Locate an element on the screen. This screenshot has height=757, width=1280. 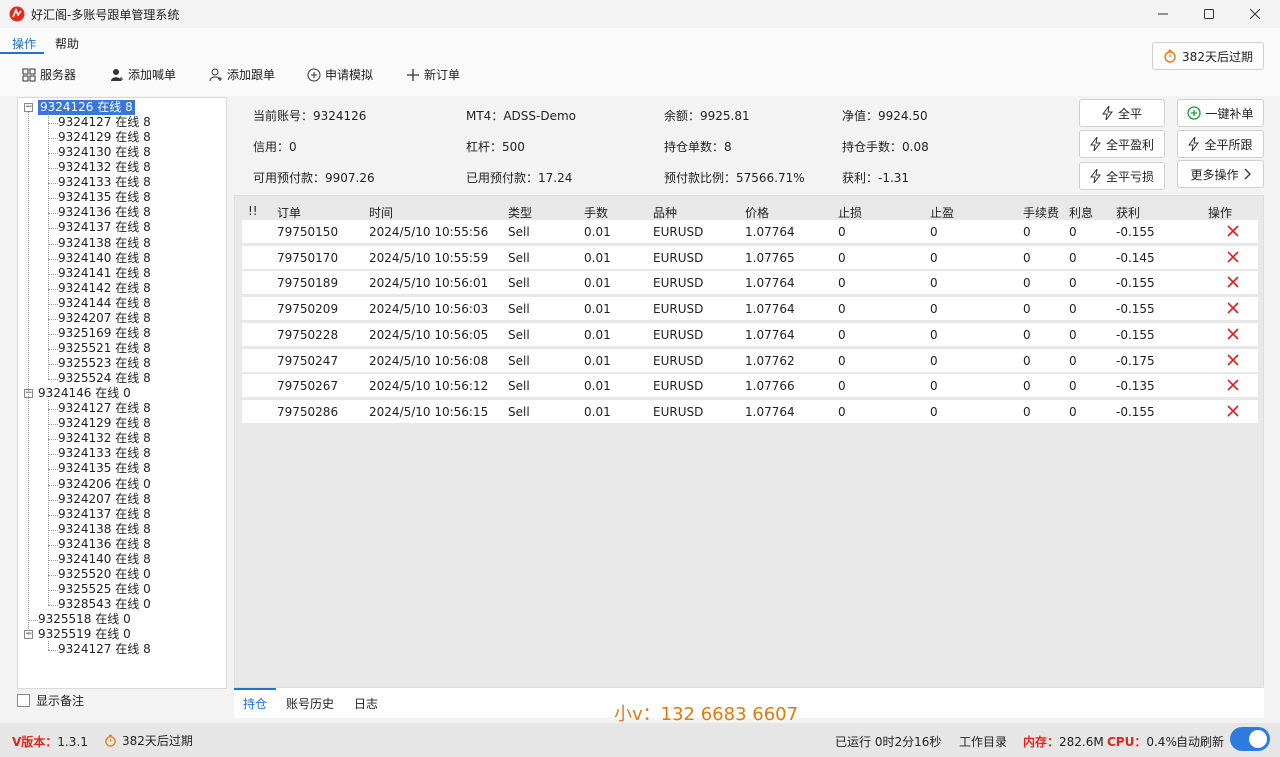
tree-account-node: 9324146 在线 0 is located at coordinates (84, 393).